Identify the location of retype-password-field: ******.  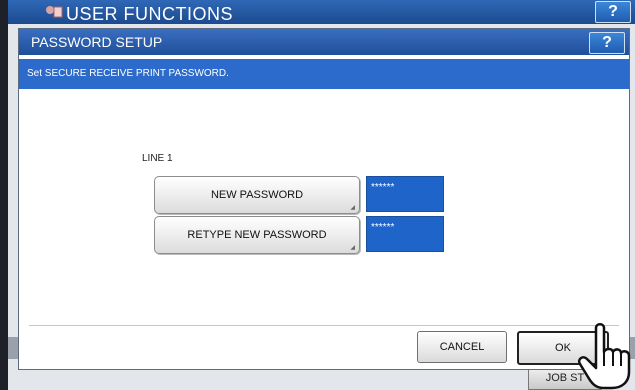
(405, 234).